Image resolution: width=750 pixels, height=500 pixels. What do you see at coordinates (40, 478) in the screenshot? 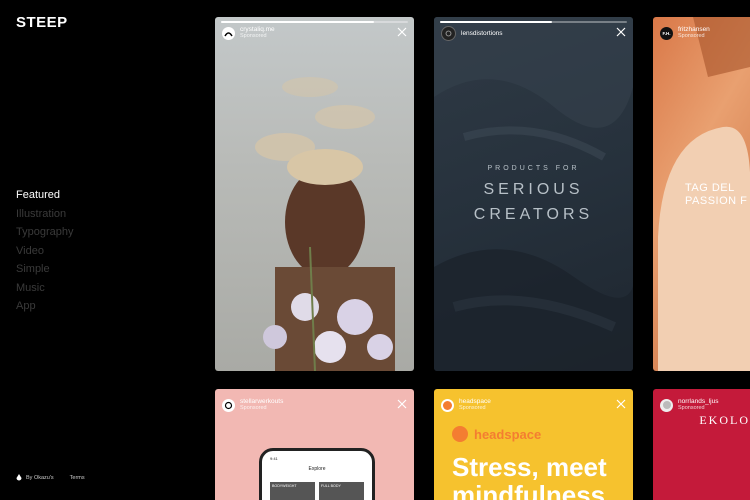
I see `footer-by-link: By Okazu's` at bounding box center [40, 478].